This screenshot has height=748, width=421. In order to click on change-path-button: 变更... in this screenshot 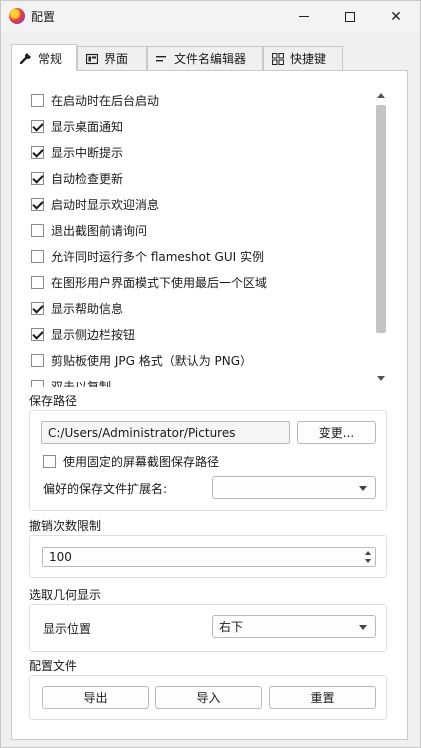, I will do `click(336, 432)`.